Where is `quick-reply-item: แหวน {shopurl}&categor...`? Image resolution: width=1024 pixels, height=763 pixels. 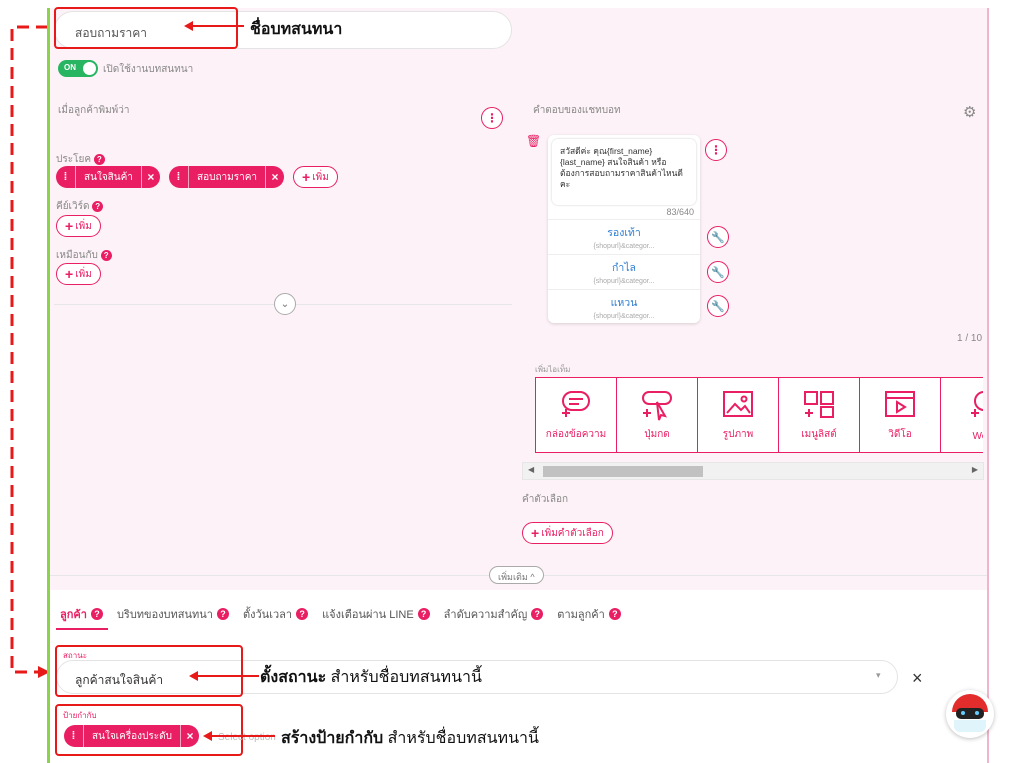
quick-reply-item: แหวน {shopurl}&categor... is located at coordinates (624, 306).